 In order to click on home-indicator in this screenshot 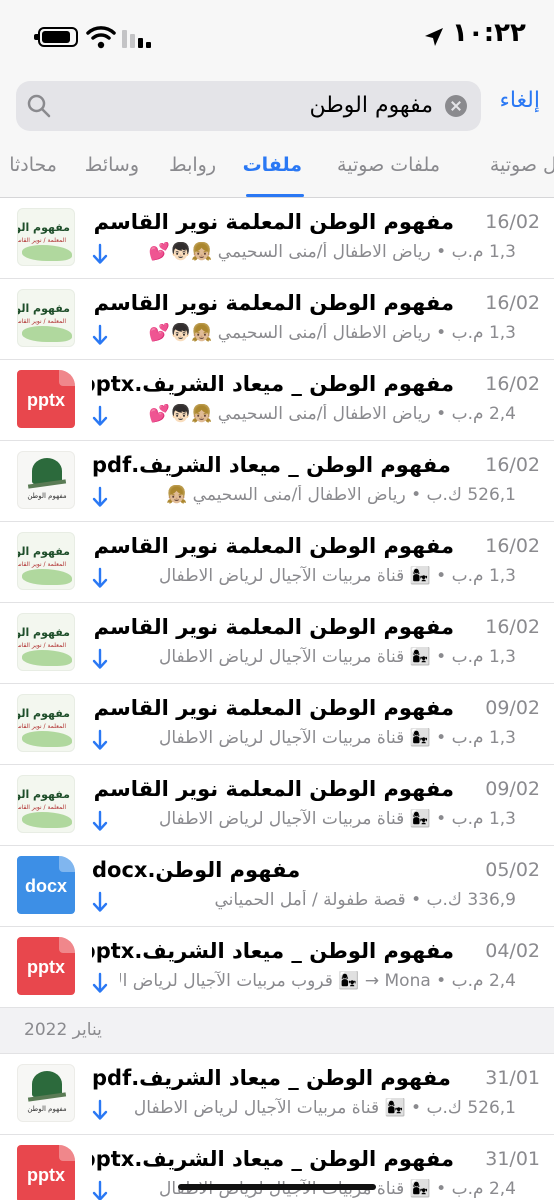, I will do `click(277, 1187)`.